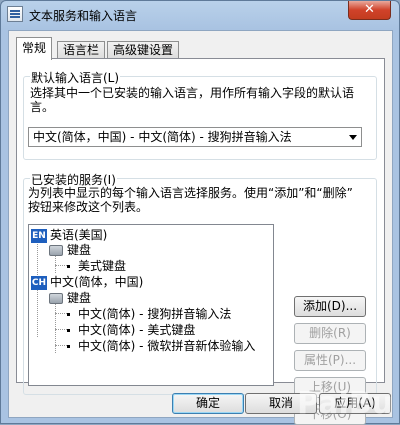 The width and height of the screenshot is (400, 425). I want to click on installed-services-description-line2: 按钮来修改这个列表。, so click(88, 207).